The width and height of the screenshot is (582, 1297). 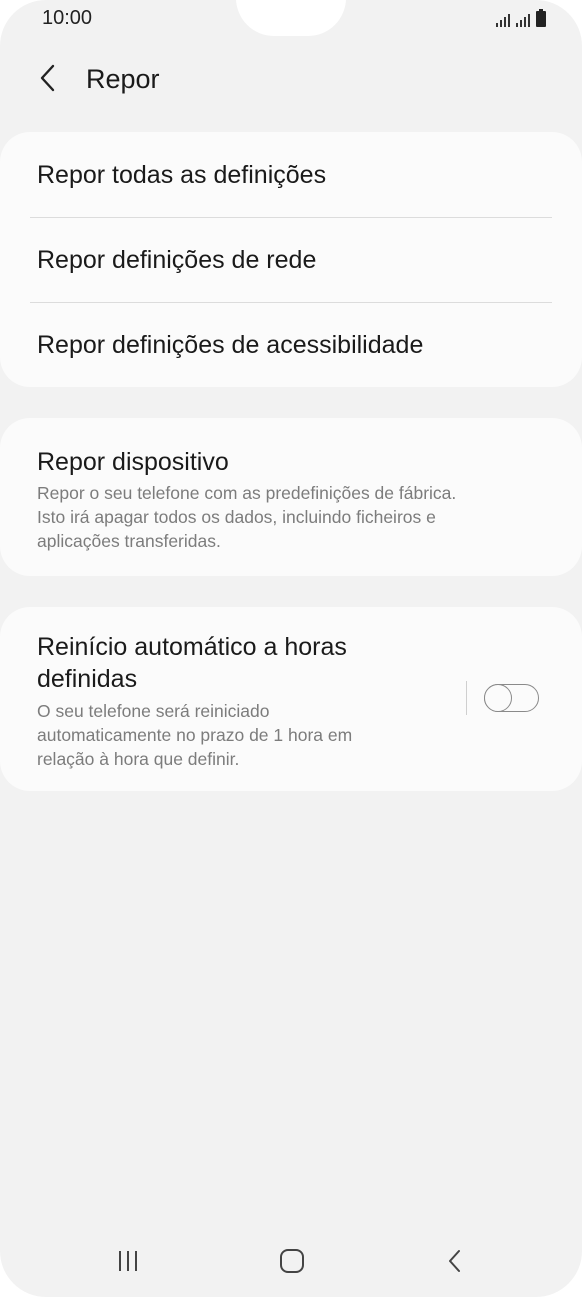 I want to click on reset-all-settings-item: Repor todas as definições, so click(x=291, y=176).